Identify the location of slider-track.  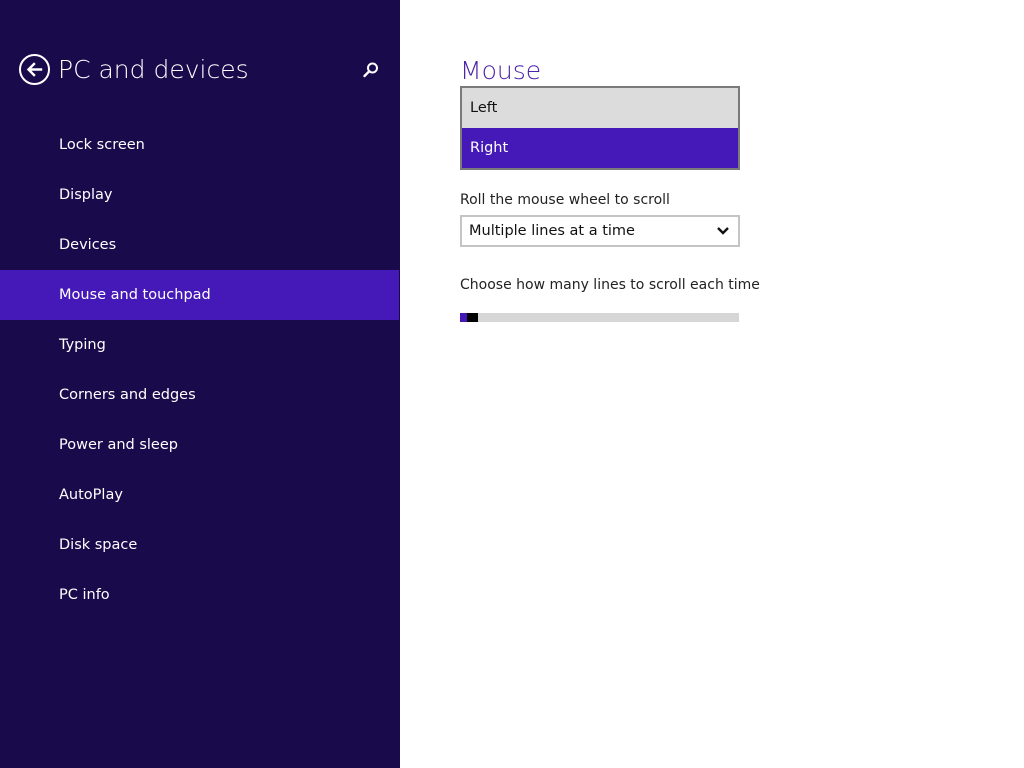
(599, 317).